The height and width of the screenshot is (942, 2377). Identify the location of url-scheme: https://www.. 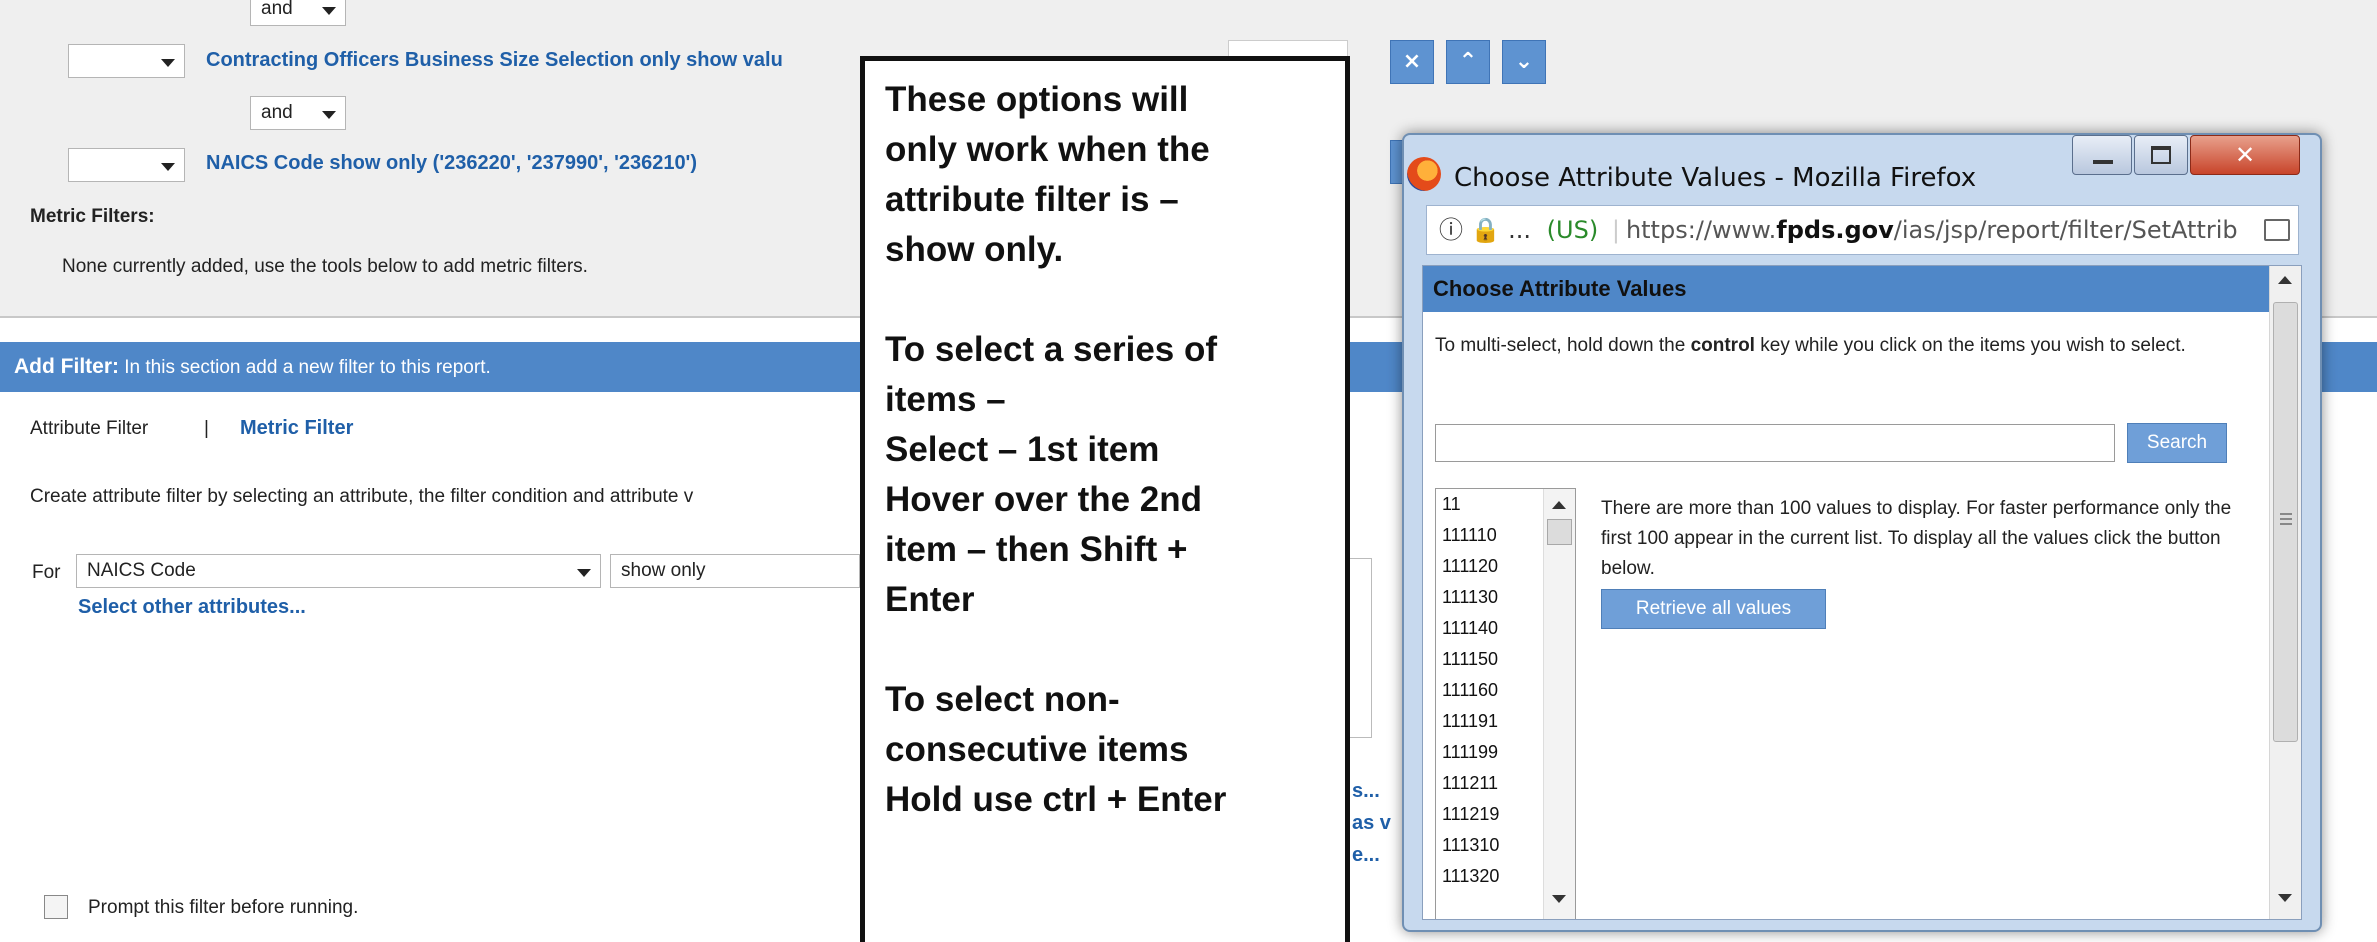
(1701, 230).